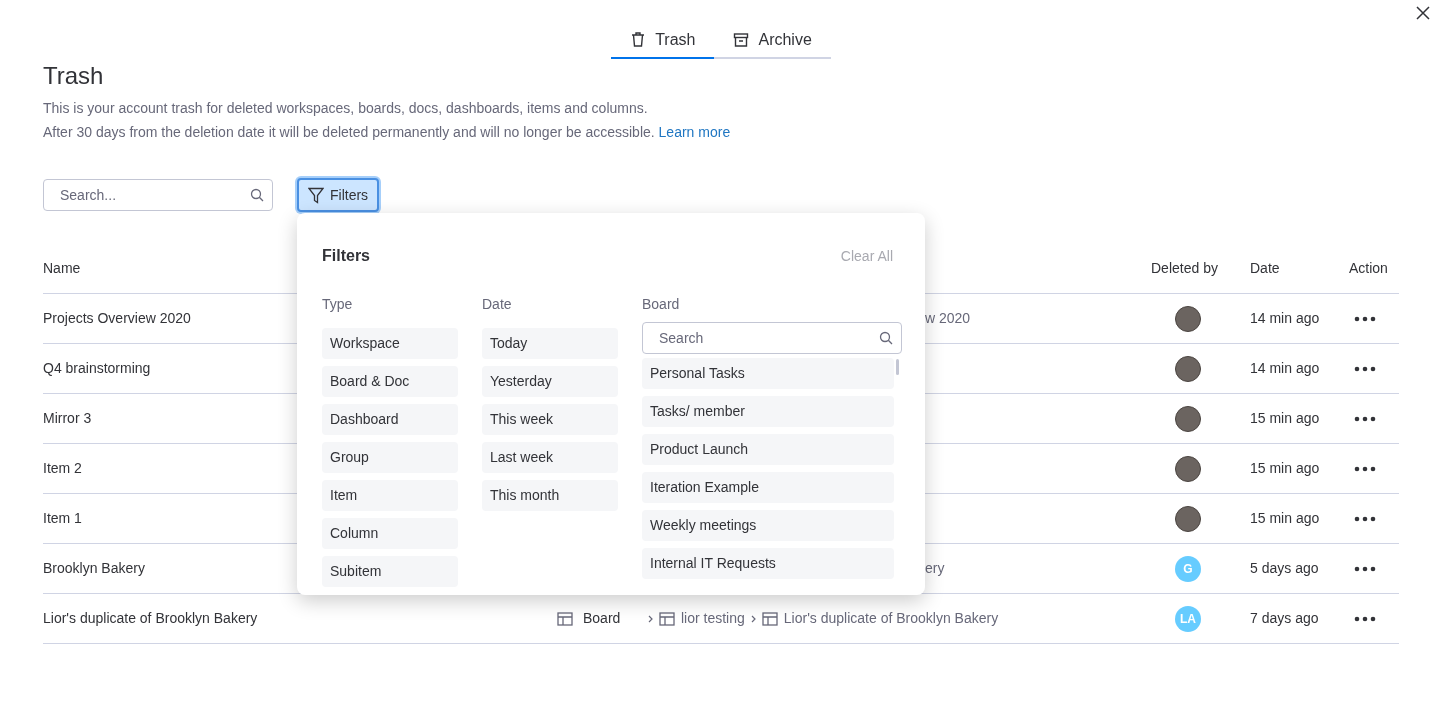 The height and width of the screenshot is (713, 1437). What do you see at coordinates (97, 368) in the screenshot?
I see `table-cell-text: Q4 brainstorming` at bounding box center [97, 368].